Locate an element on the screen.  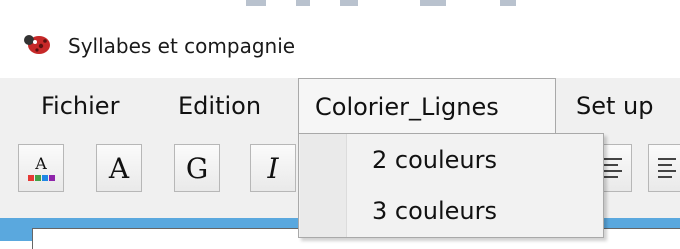
ladybug-icon is located at coordinates (37, 44).